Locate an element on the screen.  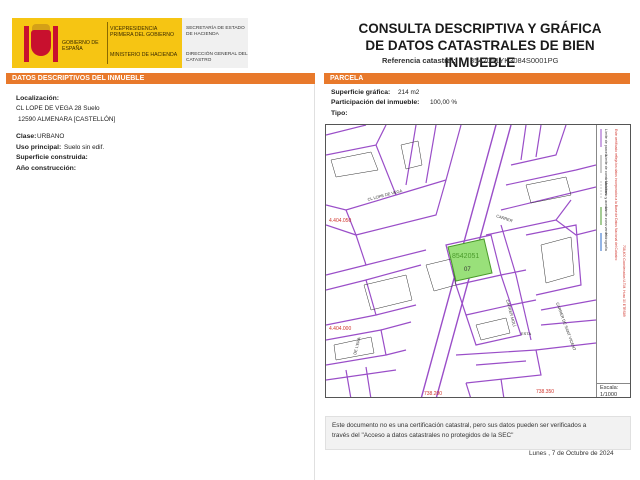
legend-line-1: Límite de parcela is located at coordinates (606, 143).